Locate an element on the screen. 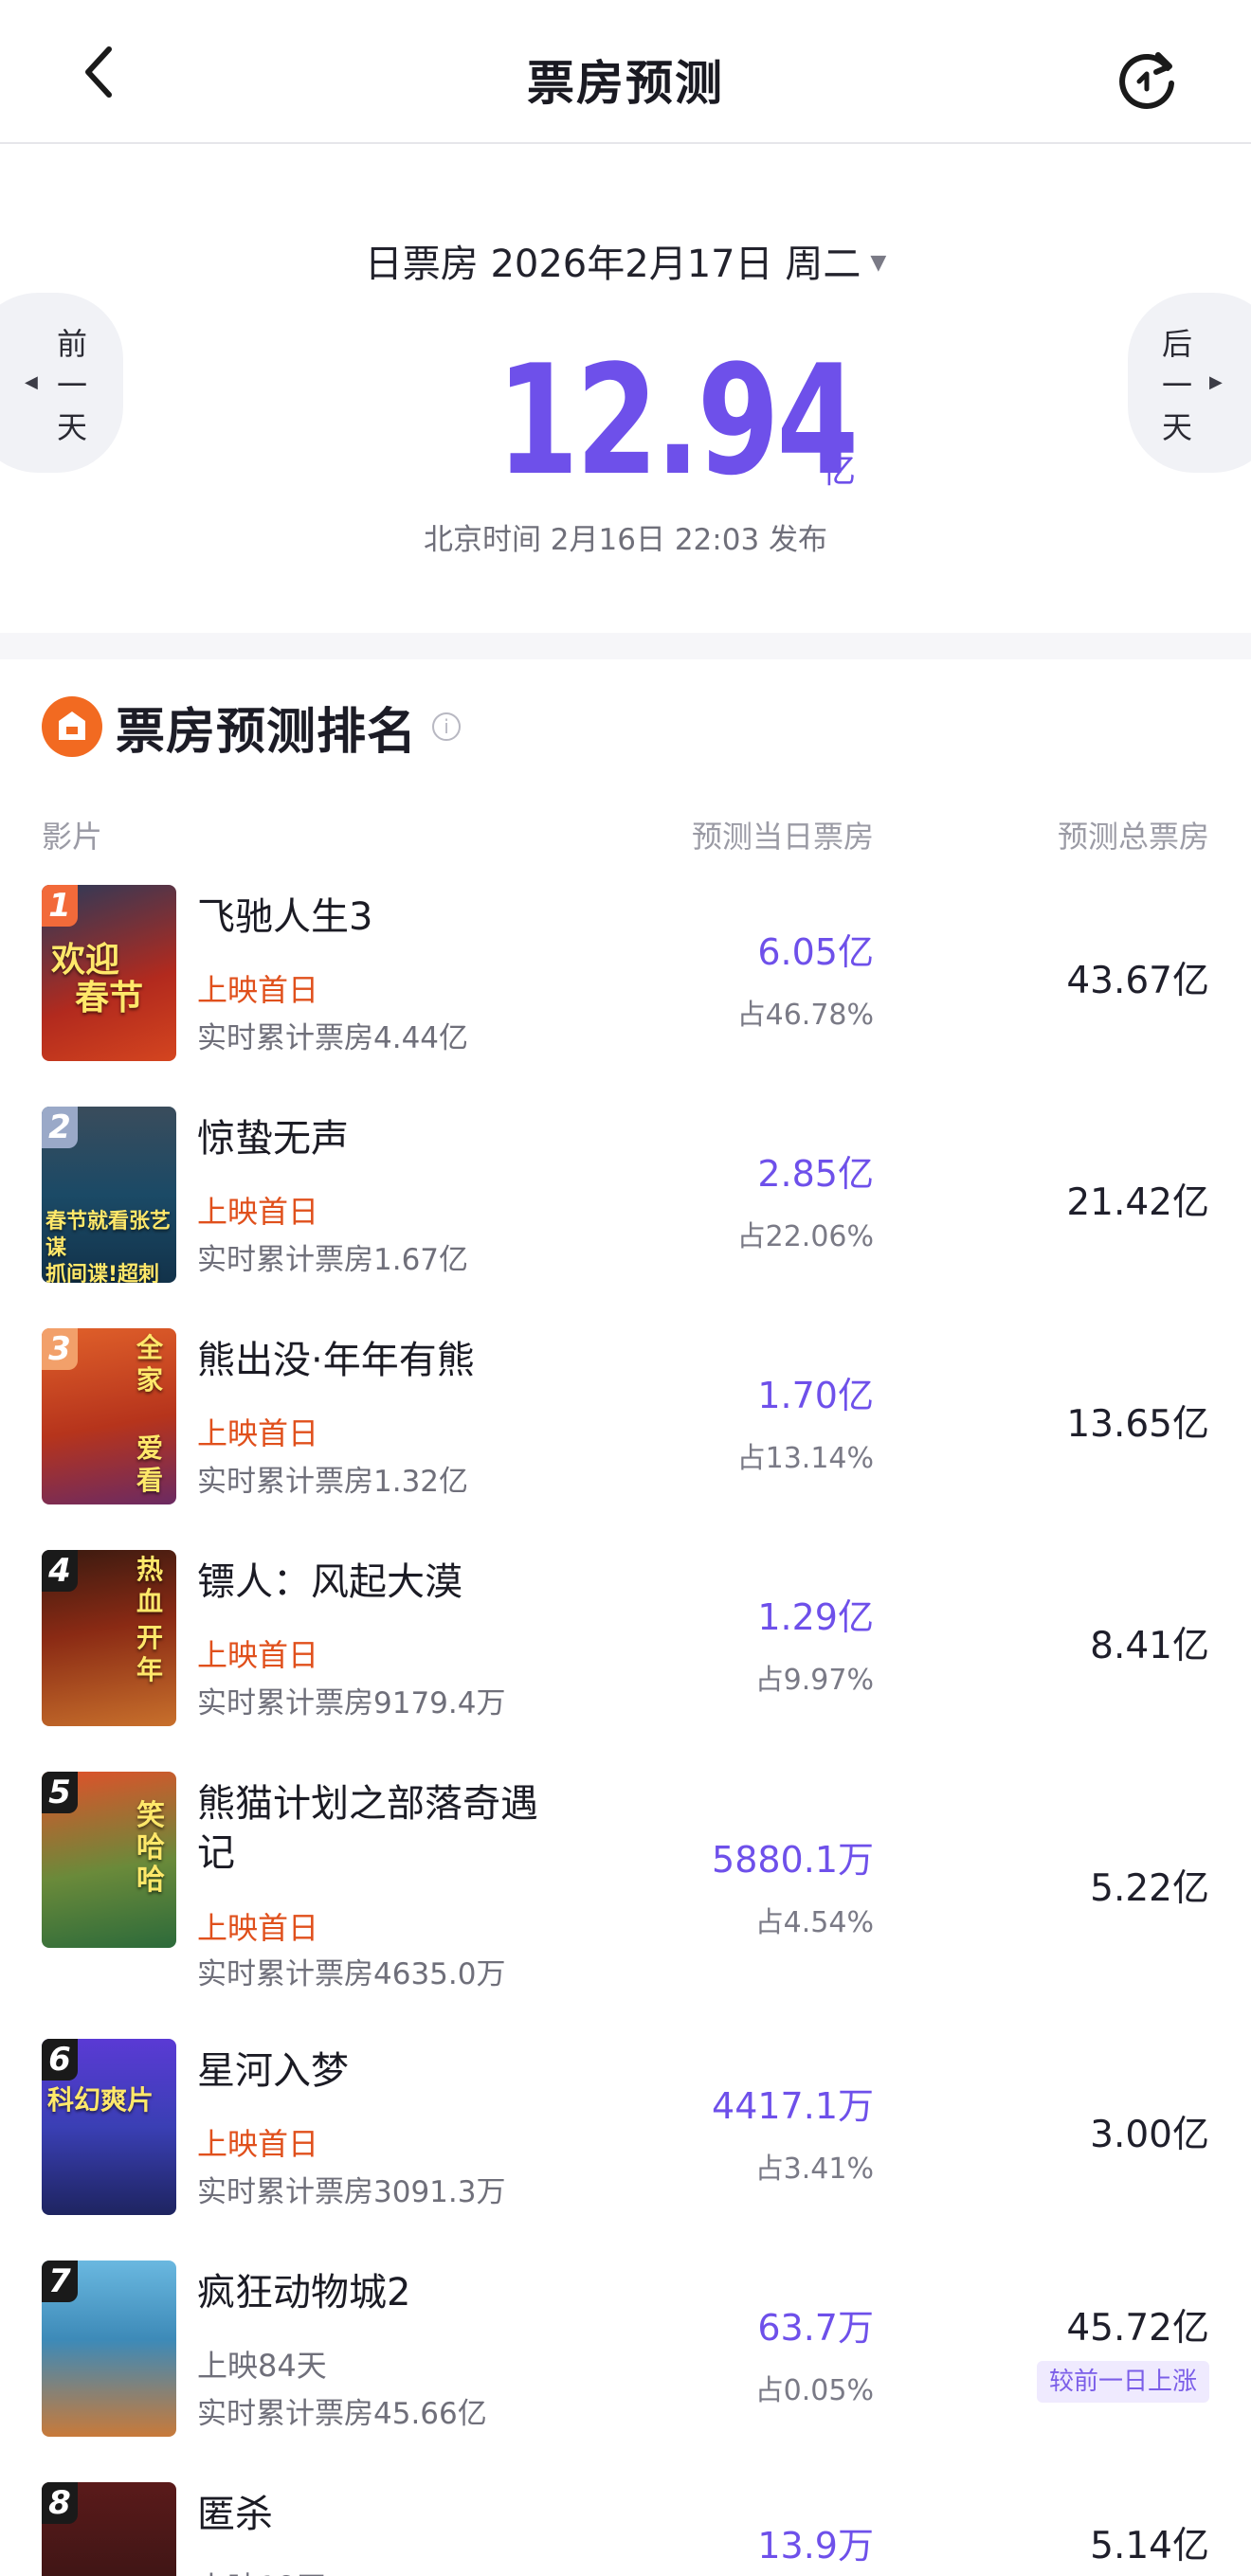 This screenshot has height=2576, width=1251. movie-poster: 3 全家 爱看 is located at coordinates (109, 1416).